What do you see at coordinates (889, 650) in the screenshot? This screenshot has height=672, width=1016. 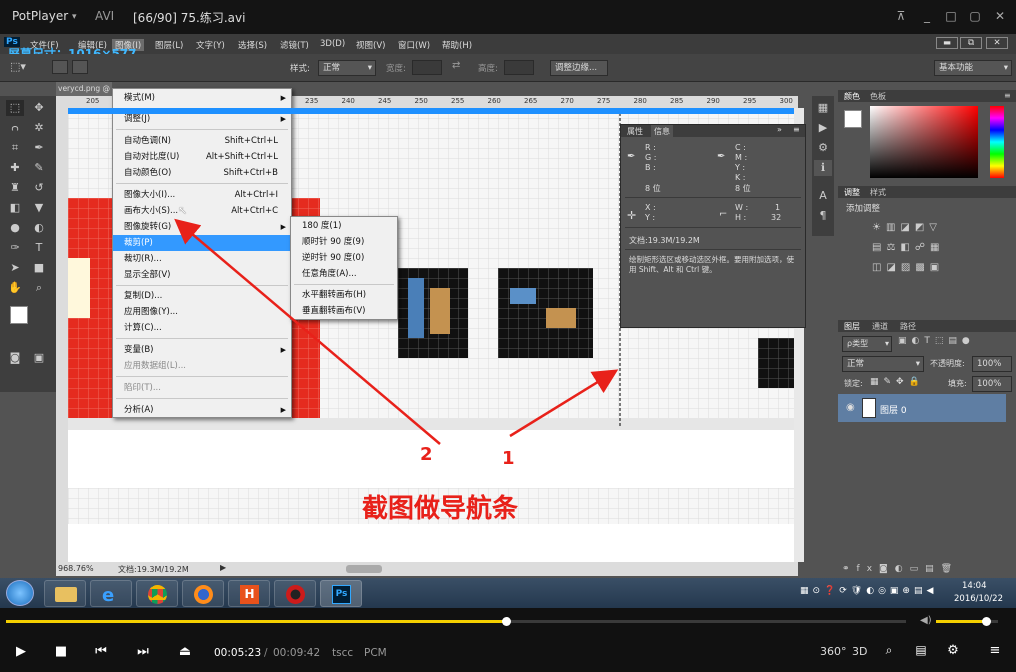 I see `zoom-mode-icon: ⌕` at bounding box center [889, 650].